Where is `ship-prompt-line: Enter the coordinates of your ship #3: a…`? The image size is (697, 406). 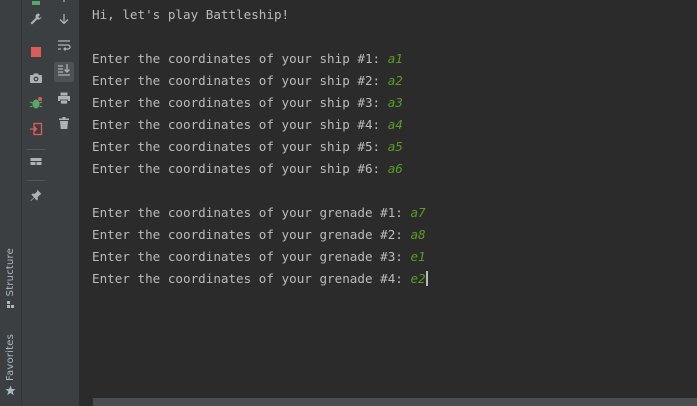 ship-prompt-line: Enter the coordinates of your ship #3: a… is located at coordinates (247, 103).